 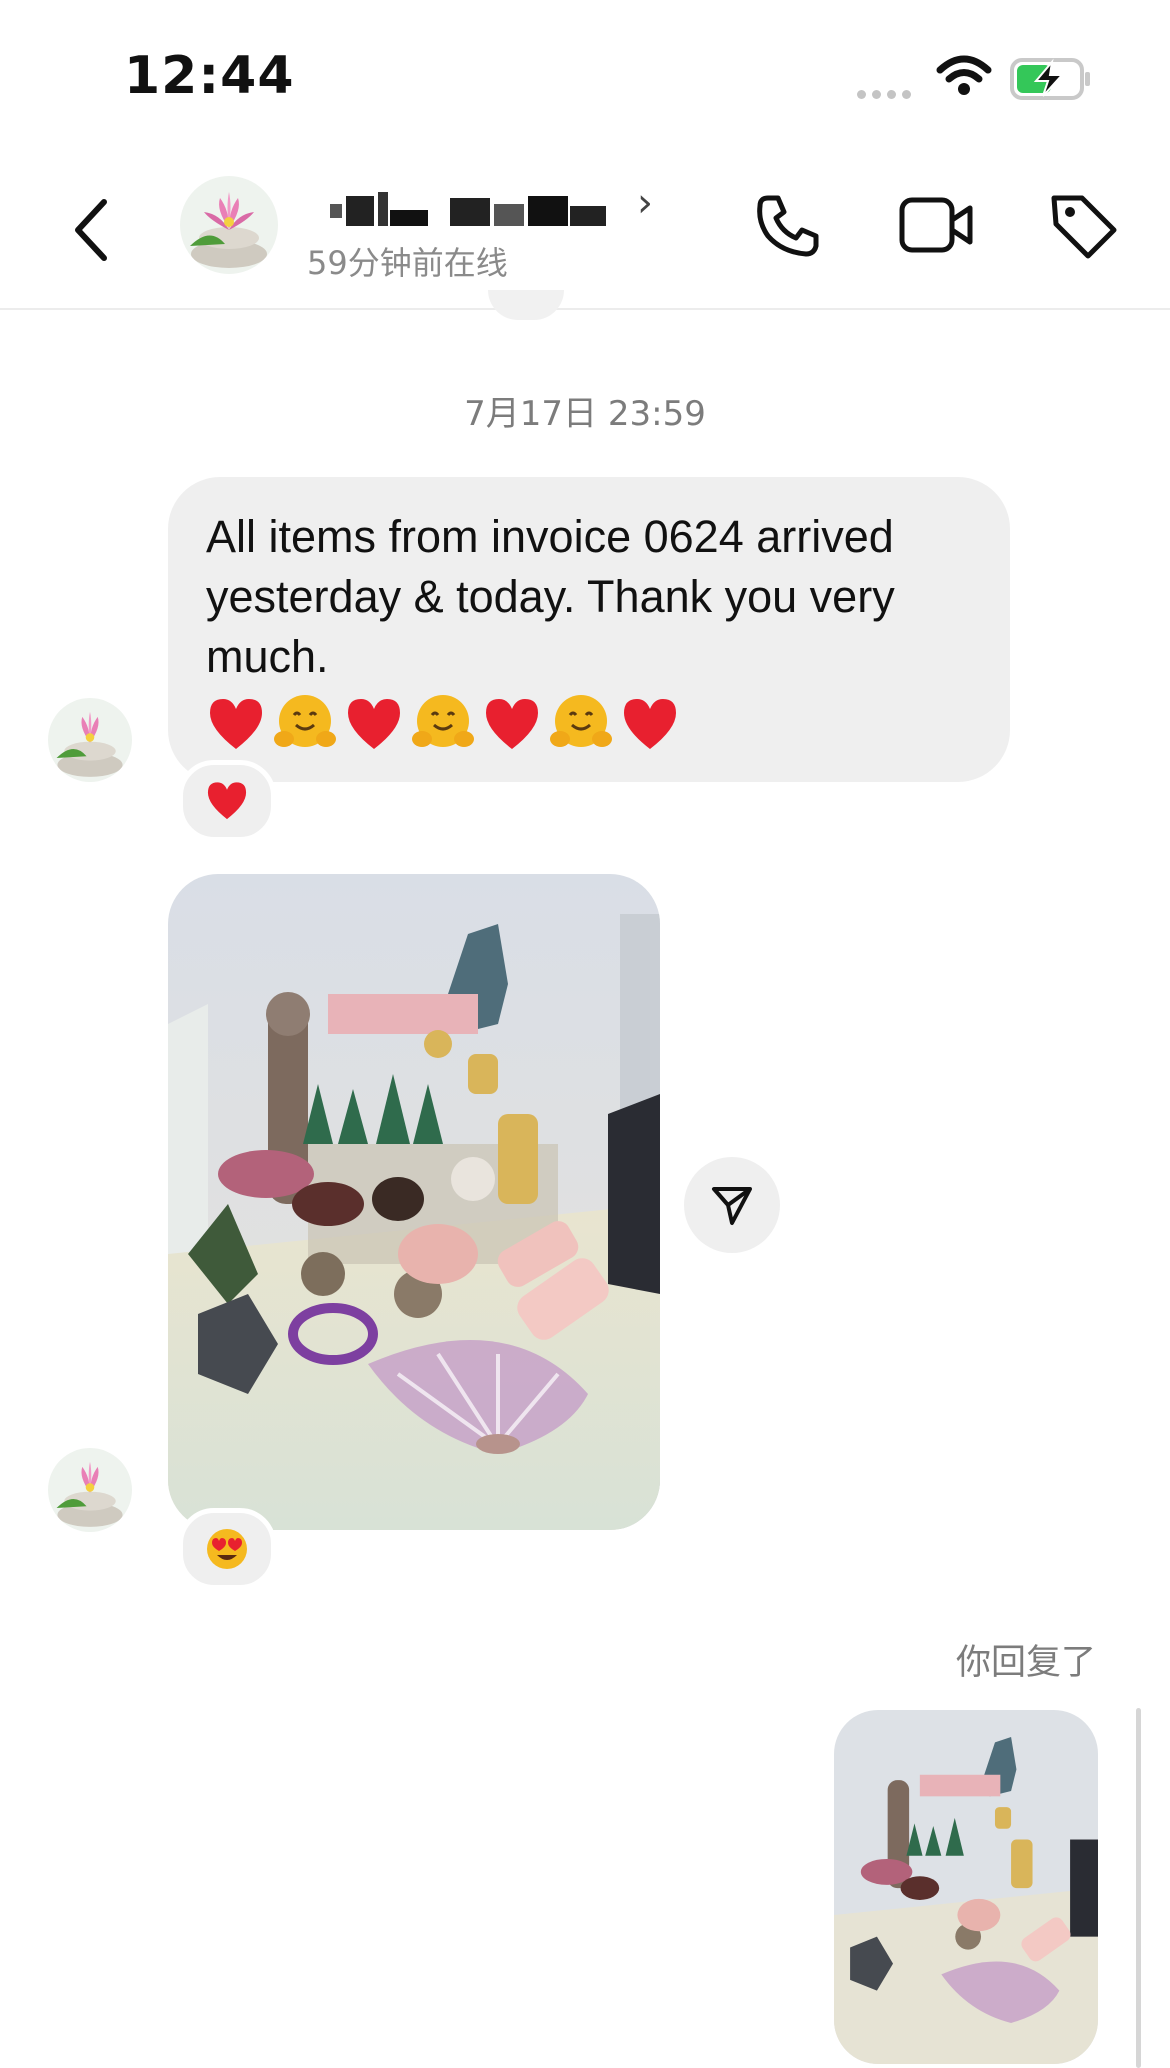 What do you see at coordinates (227, 801) in the screenshot?
I see `message-reaction` at bounding box center [227, 801].